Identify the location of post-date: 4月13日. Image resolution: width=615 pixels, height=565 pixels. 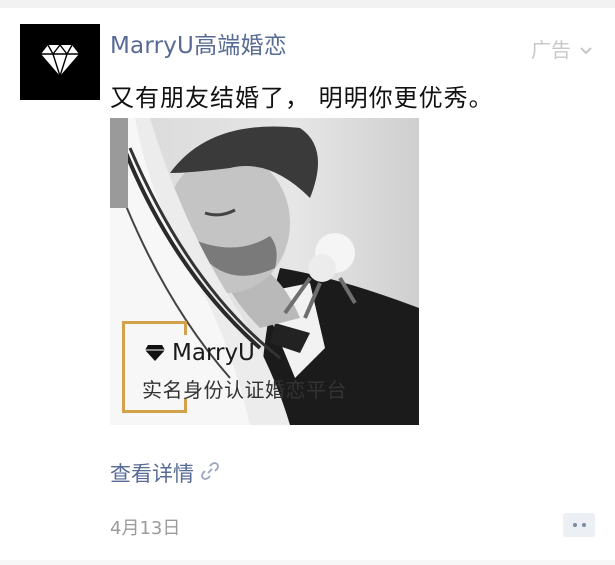
(145, 528).